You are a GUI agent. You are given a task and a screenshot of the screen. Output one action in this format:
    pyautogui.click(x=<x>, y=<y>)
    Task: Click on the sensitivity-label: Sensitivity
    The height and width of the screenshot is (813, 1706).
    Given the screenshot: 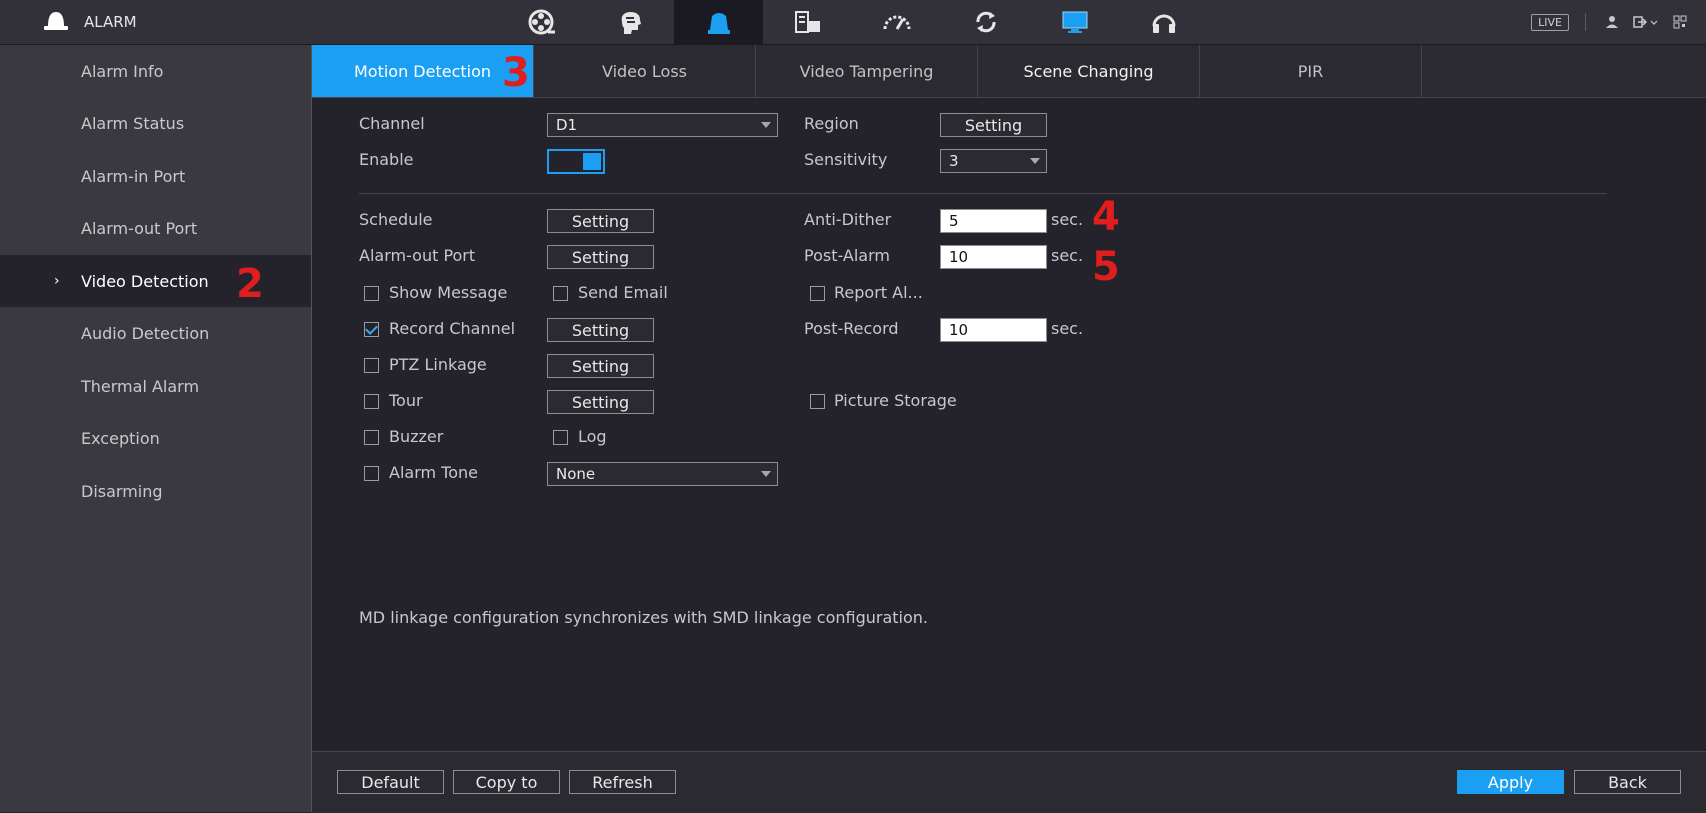 What is the action you would take?
    pyautogui.click(x=846, y=159)
    